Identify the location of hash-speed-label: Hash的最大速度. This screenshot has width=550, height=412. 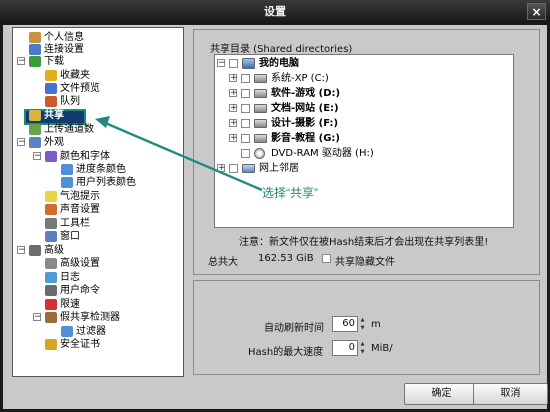
(286, 352).